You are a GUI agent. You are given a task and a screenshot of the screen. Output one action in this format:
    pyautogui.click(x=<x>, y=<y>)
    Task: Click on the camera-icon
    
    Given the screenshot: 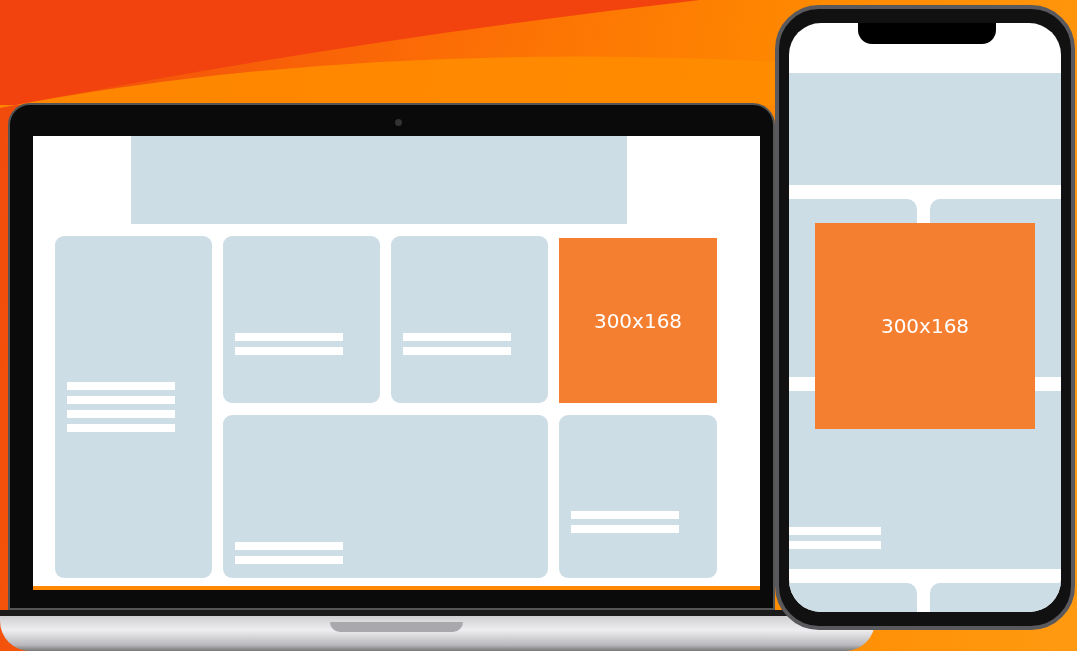 What is the action you would take?
    pyautogui.click(x=398, y=122)
    